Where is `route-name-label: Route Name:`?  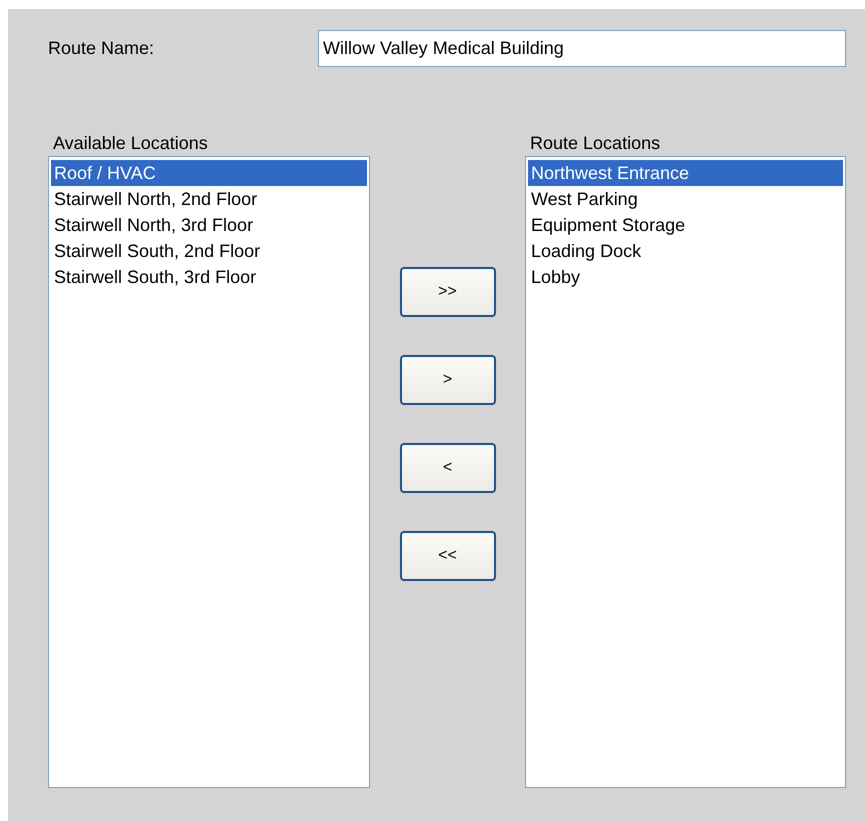 route-name-label: Route Name: is located at coordinates (102, 48).